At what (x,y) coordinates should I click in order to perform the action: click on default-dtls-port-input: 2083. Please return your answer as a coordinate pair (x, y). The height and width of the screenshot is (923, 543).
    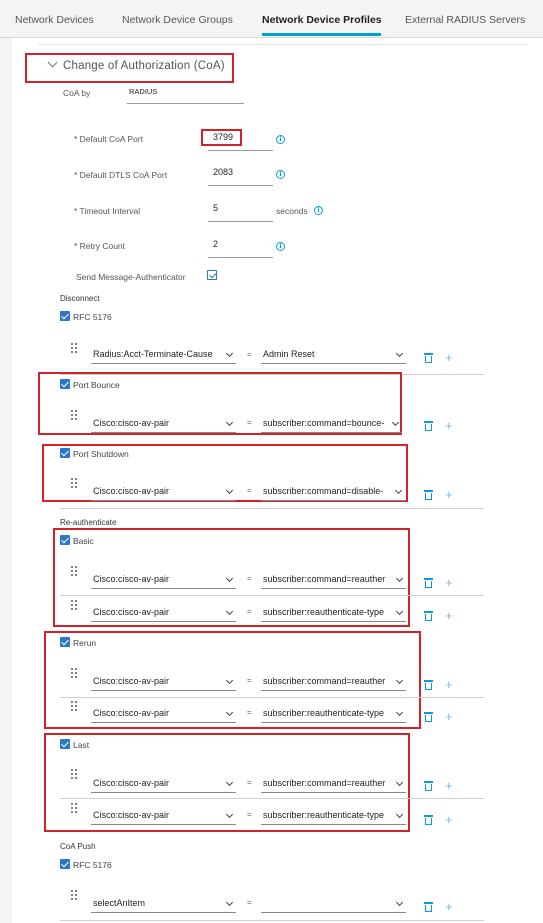
    Looking at the image, I should click on (240, 176).